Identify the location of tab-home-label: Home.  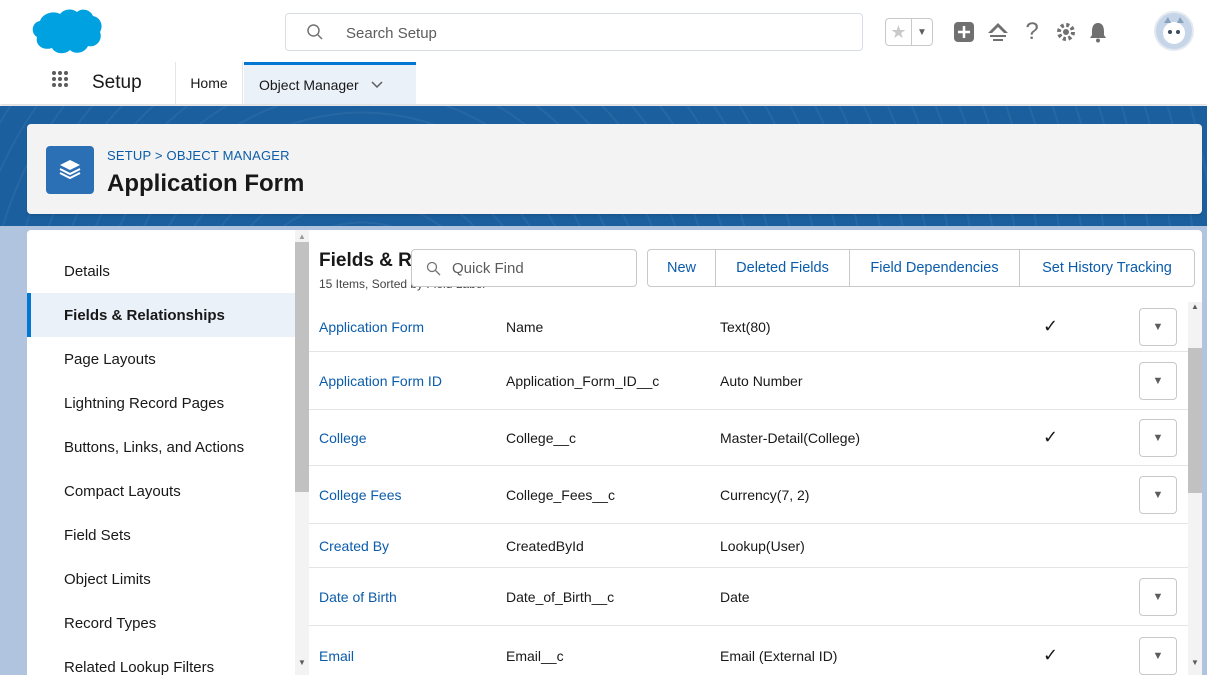
(209, 83).